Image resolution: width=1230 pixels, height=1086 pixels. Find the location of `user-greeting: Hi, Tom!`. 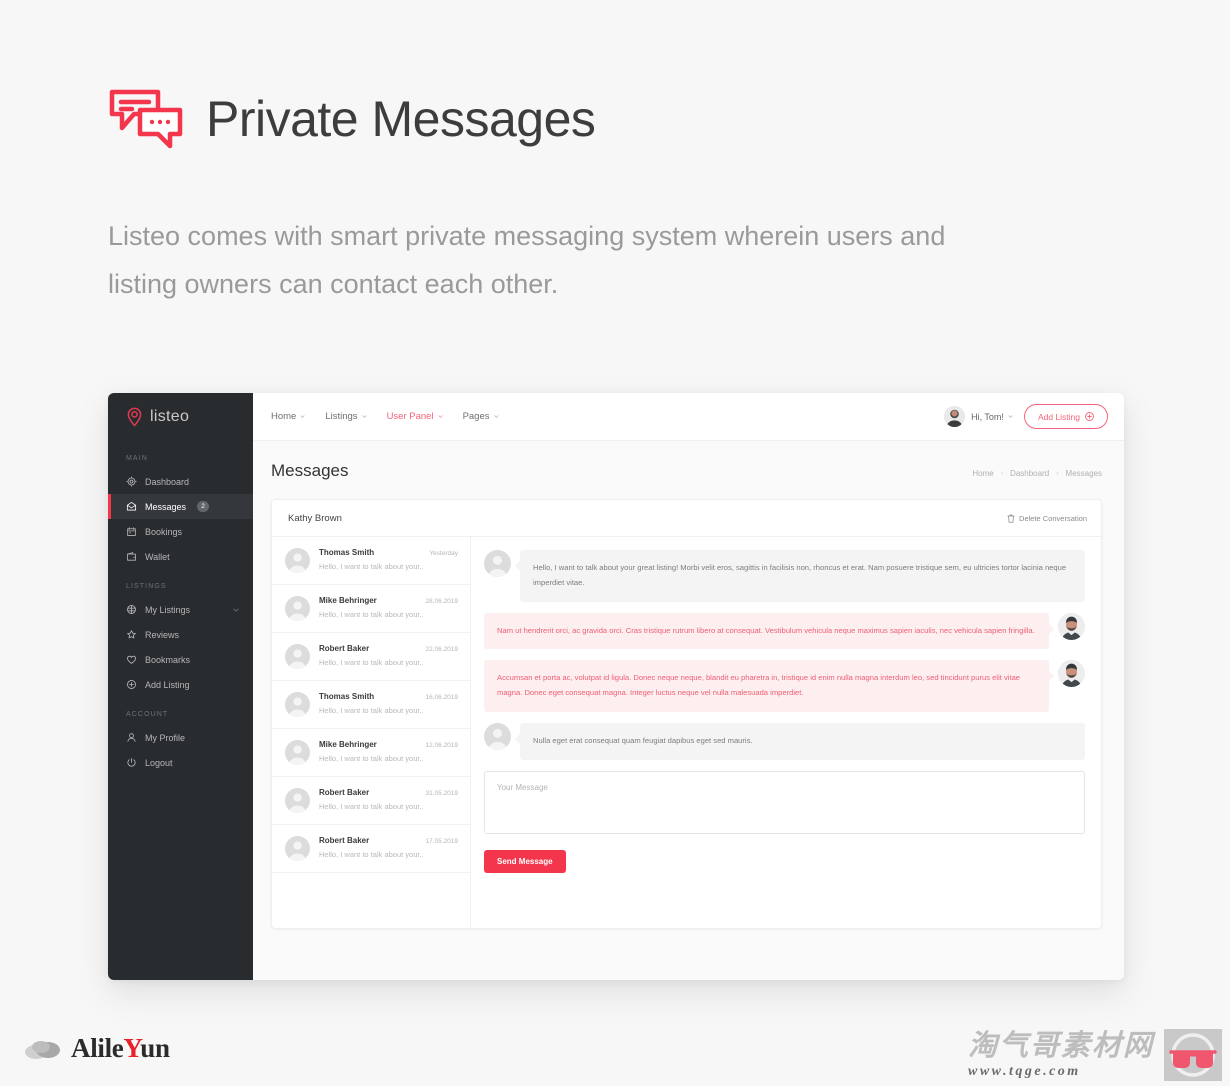

user-greeting: Hi, Tom! is located at coordinates (992, 417).